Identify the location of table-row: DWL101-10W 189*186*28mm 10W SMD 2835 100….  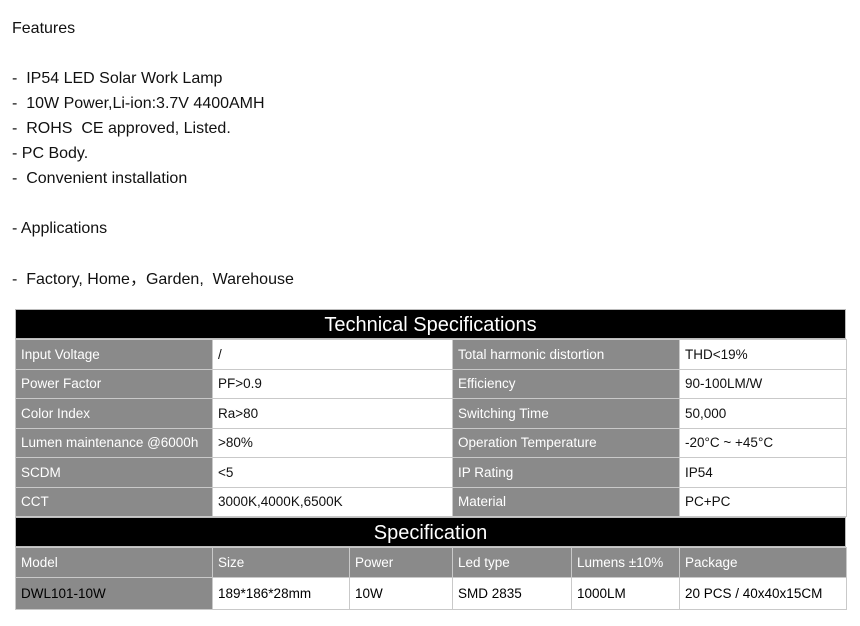
(431, 593).